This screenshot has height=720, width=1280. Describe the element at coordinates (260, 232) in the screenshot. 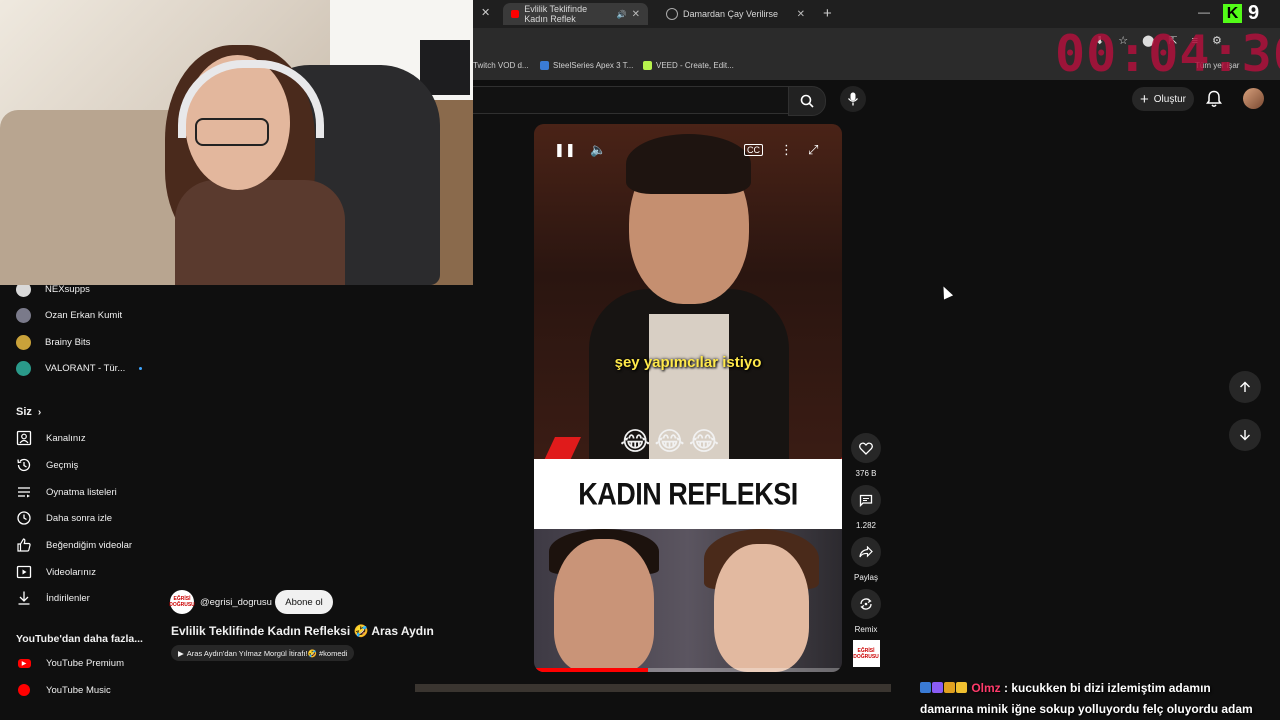

I see `webcam-streamer-body` at that location.